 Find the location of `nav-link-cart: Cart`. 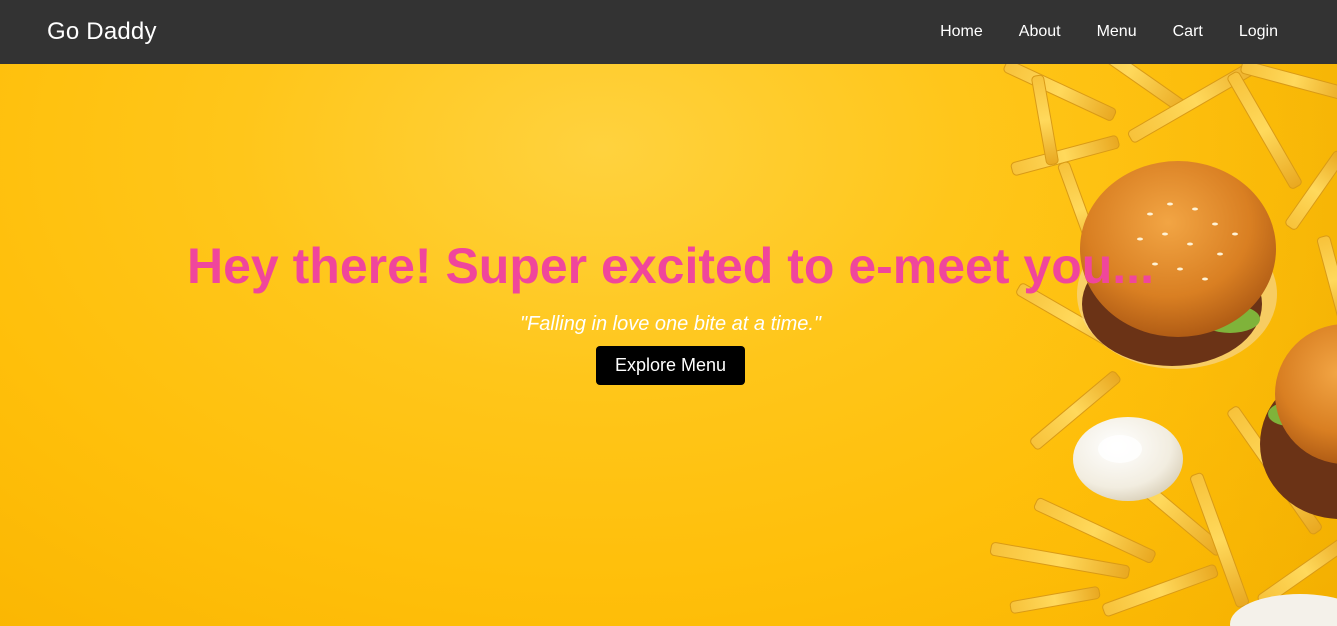

nav-link-cart: Cart is located at coordinates (1188, 32).